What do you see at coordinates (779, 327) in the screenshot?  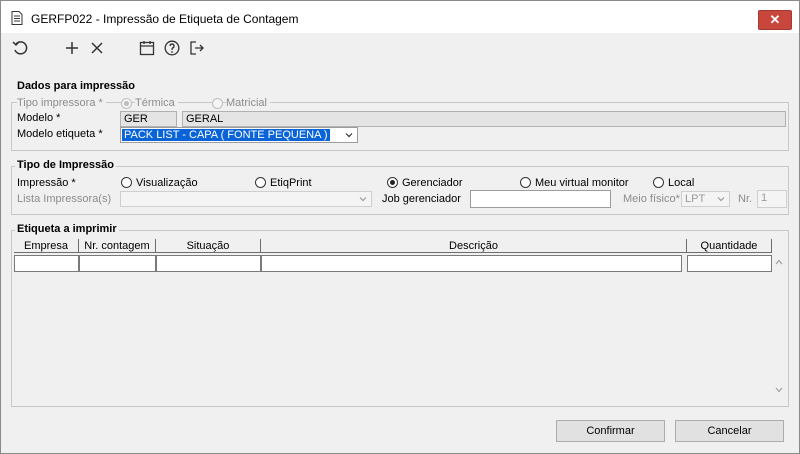 I see `vertical-scrollbar` at bounding box center [779, 327].